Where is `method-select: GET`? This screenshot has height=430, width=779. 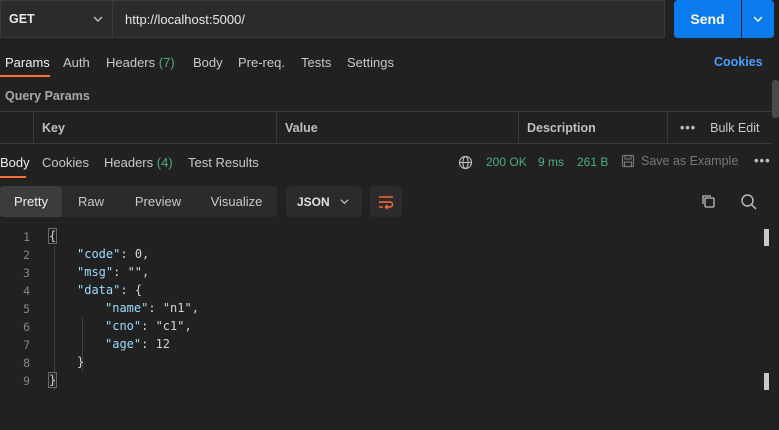 method-select: GET is located at coordinates (56, 19).